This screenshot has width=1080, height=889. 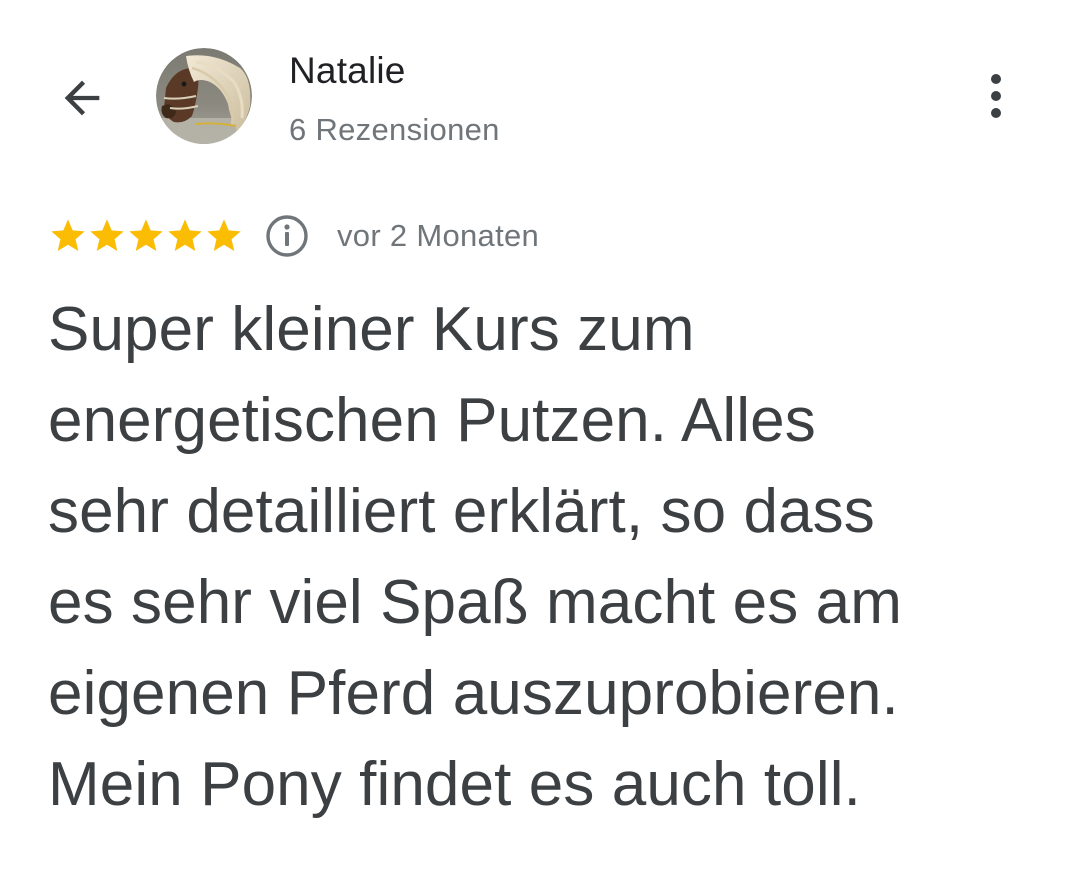 I want to click on back-button, so click(x=82, y=98).